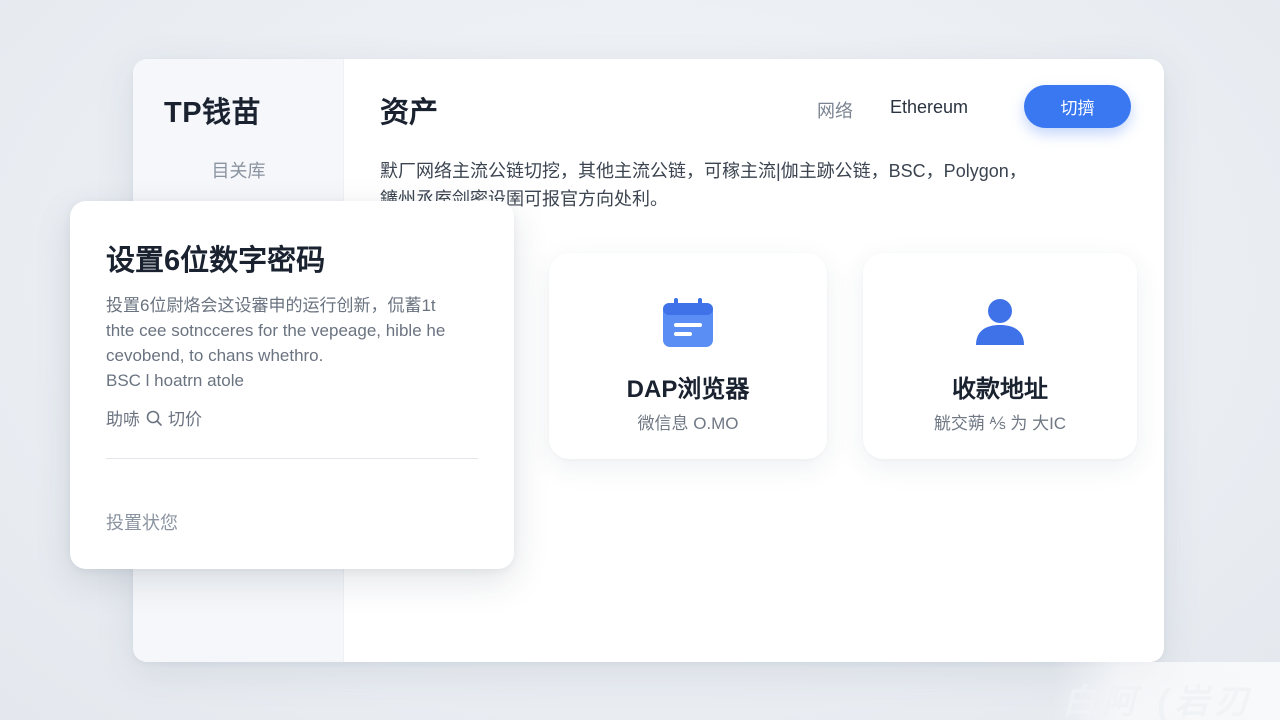  I want to click on network-value: Ethereum, so click(929, 107).